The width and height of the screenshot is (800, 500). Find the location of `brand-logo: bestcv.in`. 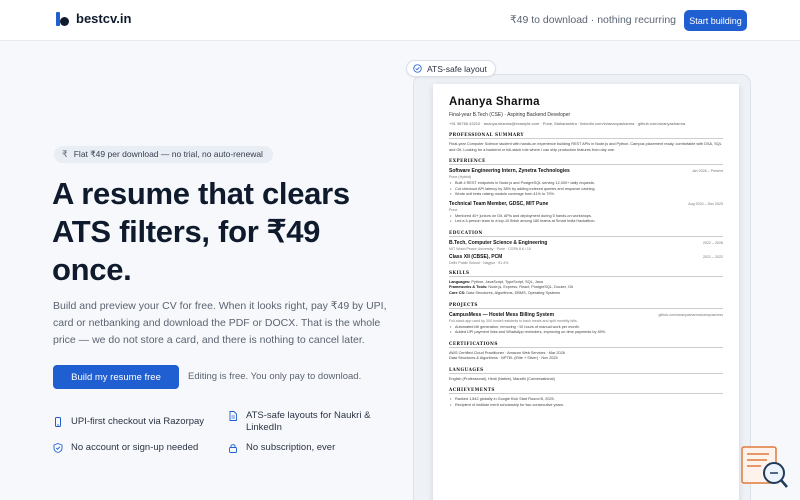

brand-logo: bestcv.in is located at coordinates (93, 18).